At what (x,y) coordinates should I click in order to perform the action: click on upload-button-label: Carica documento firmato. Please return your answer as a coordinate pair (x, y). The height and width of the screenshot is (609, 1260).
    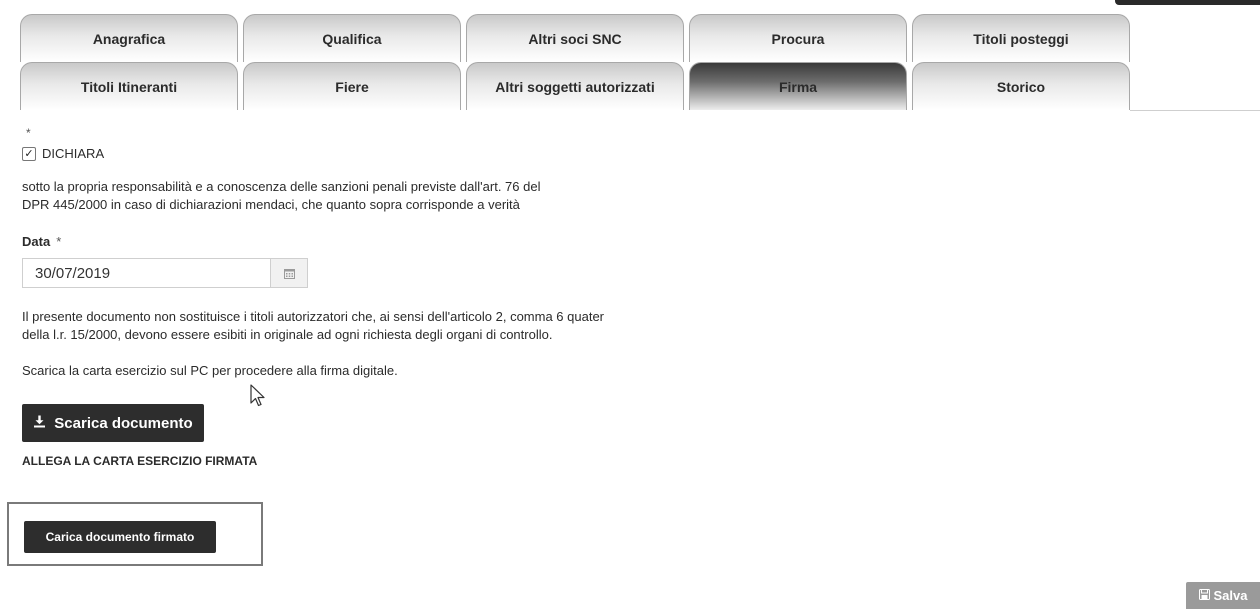
    Looking at the image, I should click on (120, 537).